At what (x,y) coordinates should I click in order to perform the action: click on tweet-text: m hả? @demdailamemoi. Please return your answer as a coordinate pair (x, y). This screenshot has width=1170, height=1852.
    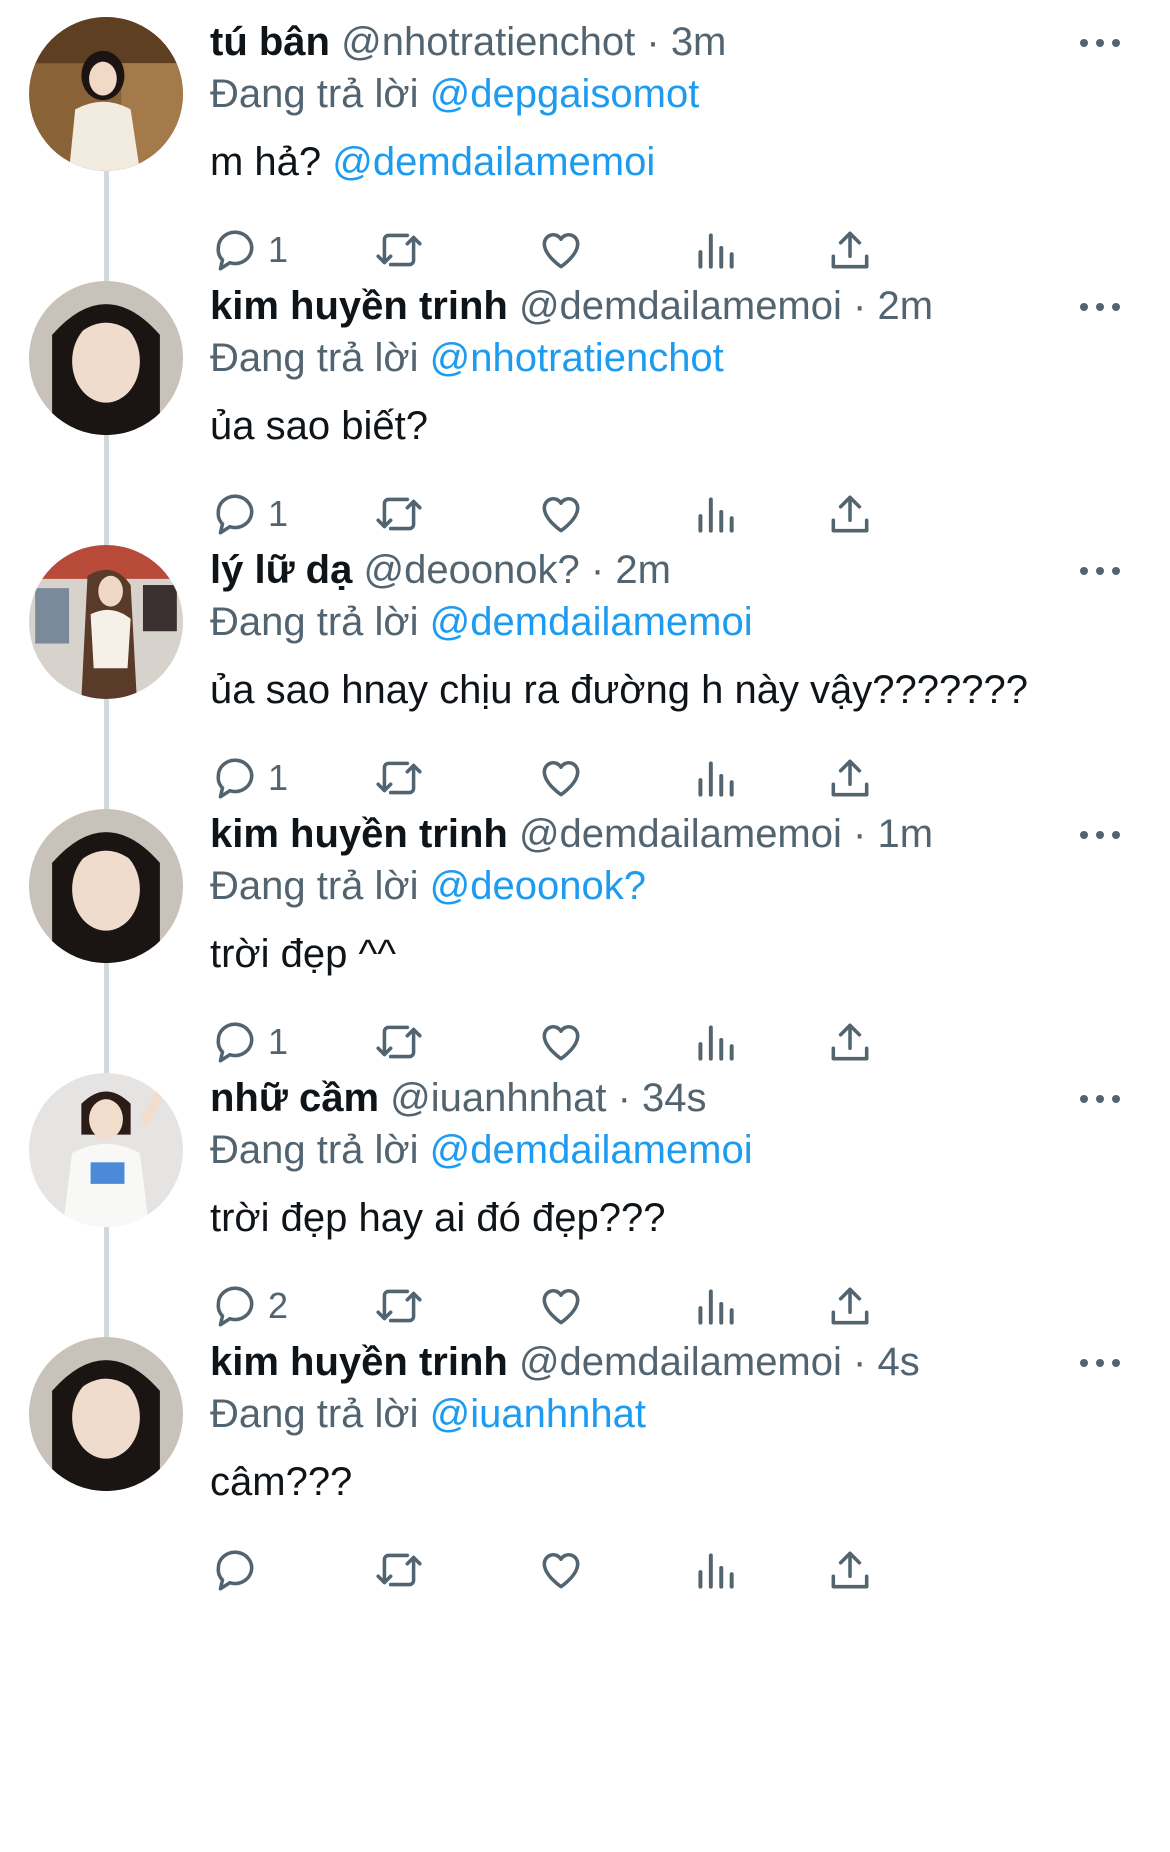
    Looking at the image, I should click on (432, 162).